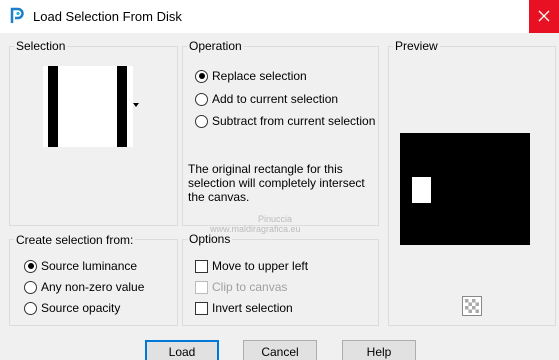  I want to click on preview-canvas, so click(465, 189).